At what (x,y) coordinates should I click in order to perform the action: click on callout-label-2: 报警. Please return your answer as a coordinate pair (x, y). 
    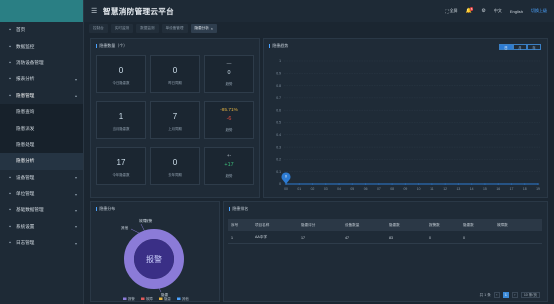
    Looking at the image, I should click on (149, 220).